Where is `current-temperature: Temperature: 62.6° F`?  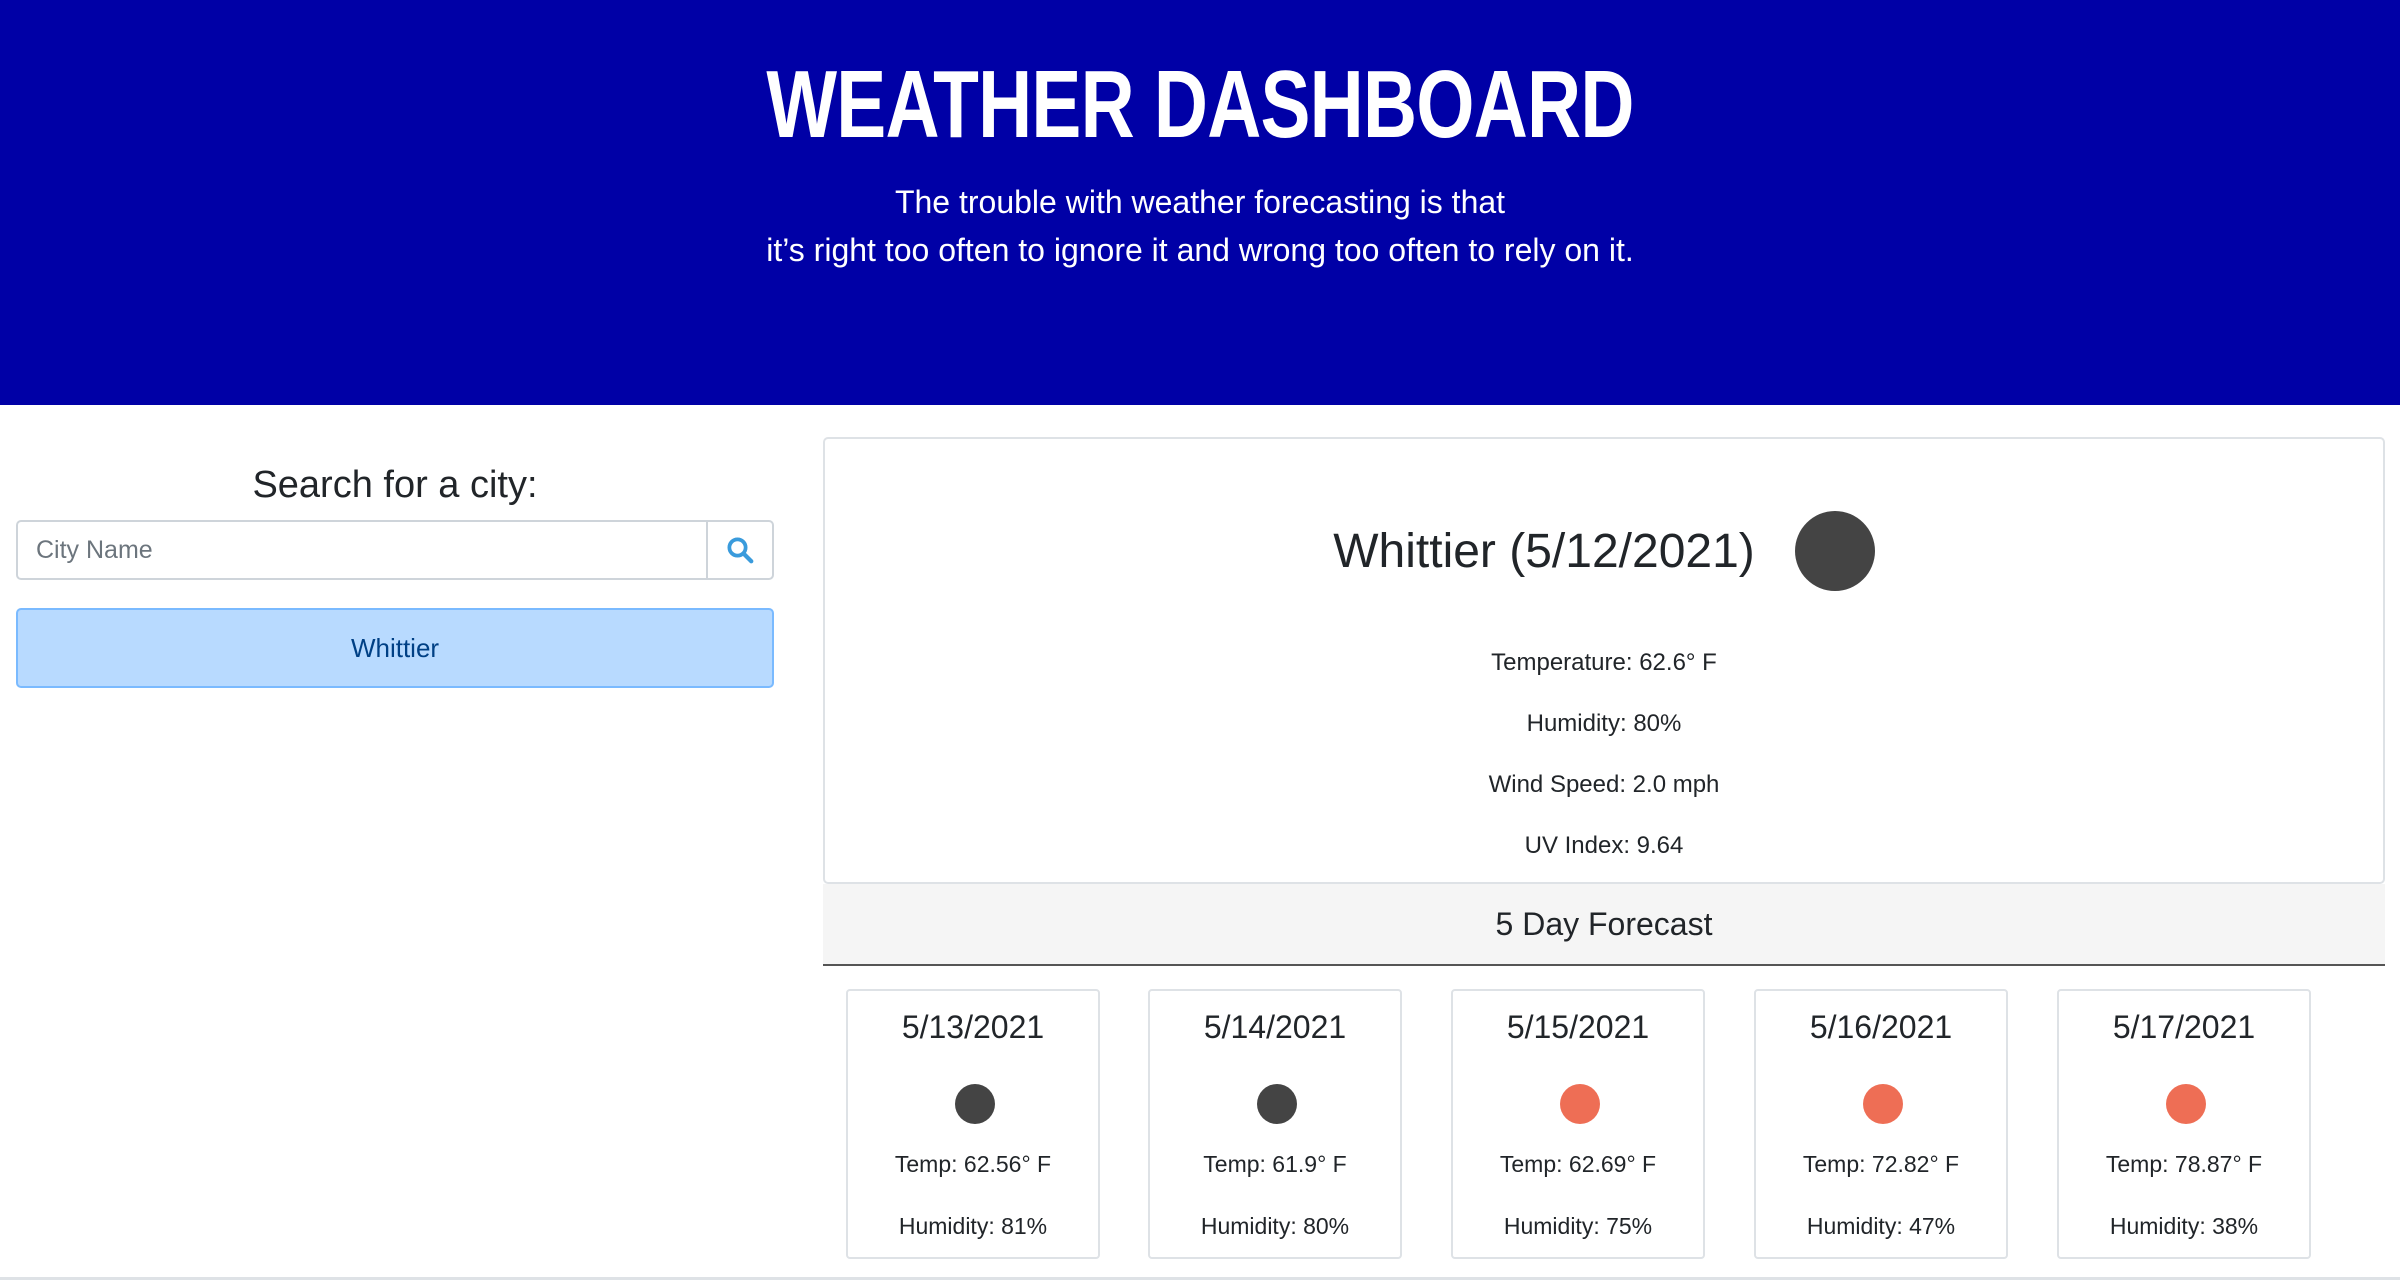 current-temperature: Temperature: 62.6° F is located at coordinates (1604, 662).